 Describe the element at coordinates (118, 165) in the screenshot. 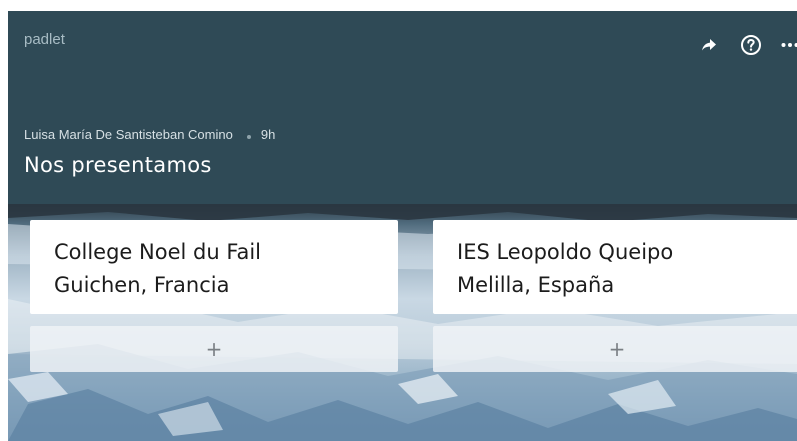

I see `page-title: Nos presentamos` at that location.